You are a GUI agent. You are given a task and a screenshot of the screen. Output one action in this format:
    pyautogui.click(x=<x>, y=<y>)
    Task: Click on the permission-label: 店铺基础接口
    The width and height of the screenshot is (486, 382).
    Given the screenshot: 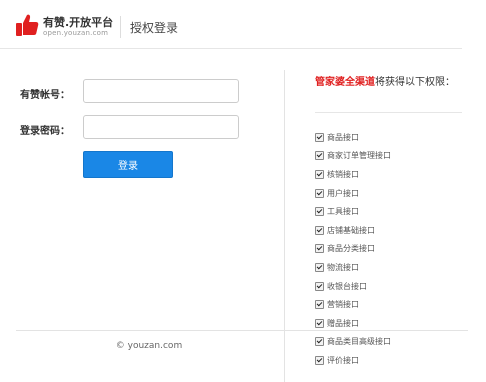 What is the action you would take?
    pyautogui.click(x=351, y=230)
    